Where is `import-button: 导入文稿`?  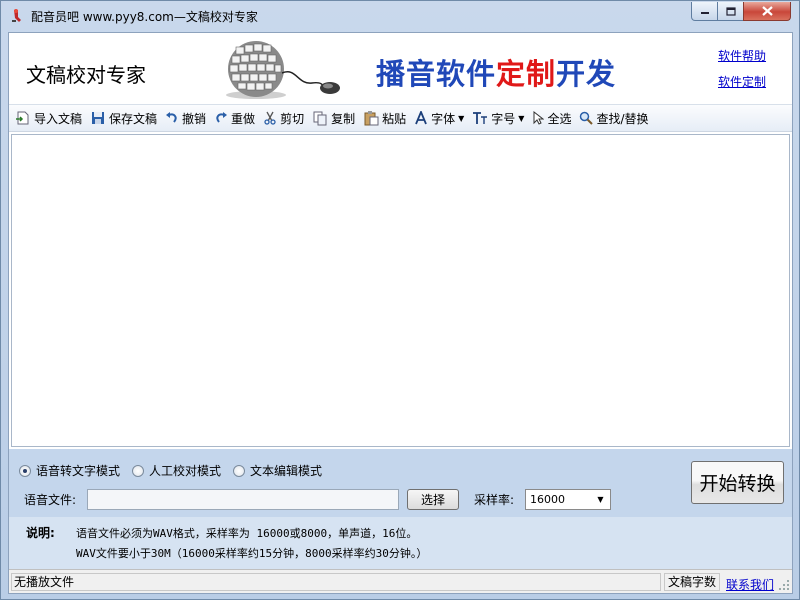
import-button: 导入文稿 is located at coordinates (48, 118).